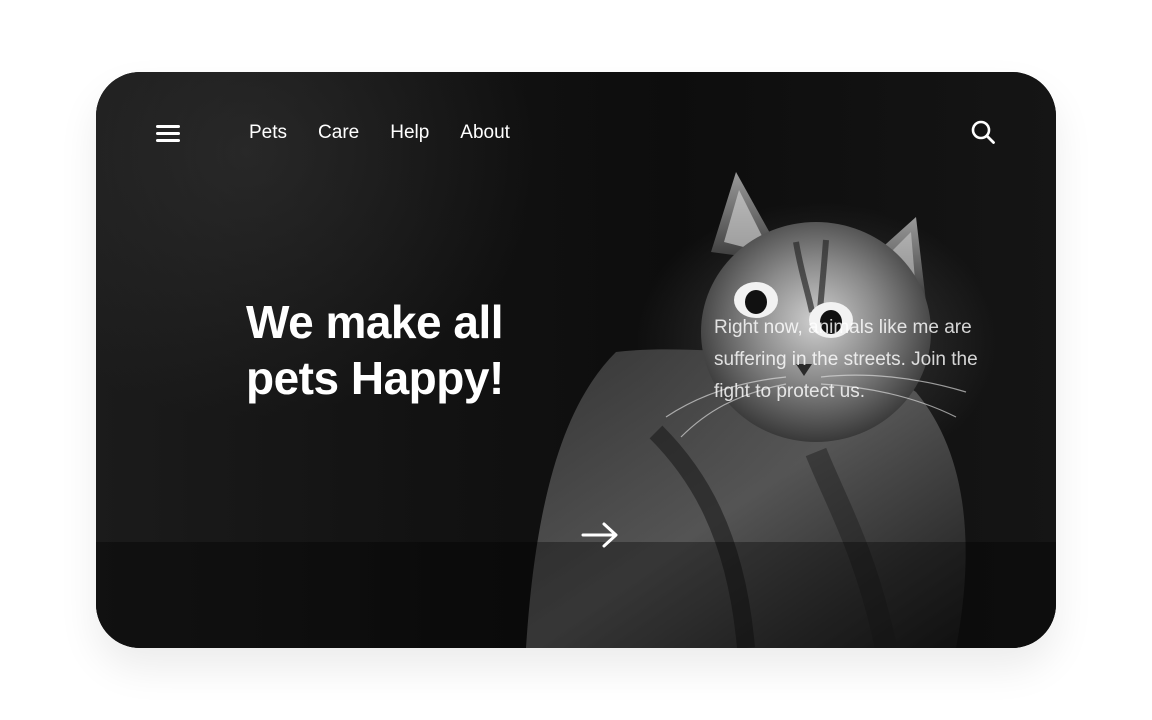  I want to click on nav-link-pets: Pets, so click(268, 133).